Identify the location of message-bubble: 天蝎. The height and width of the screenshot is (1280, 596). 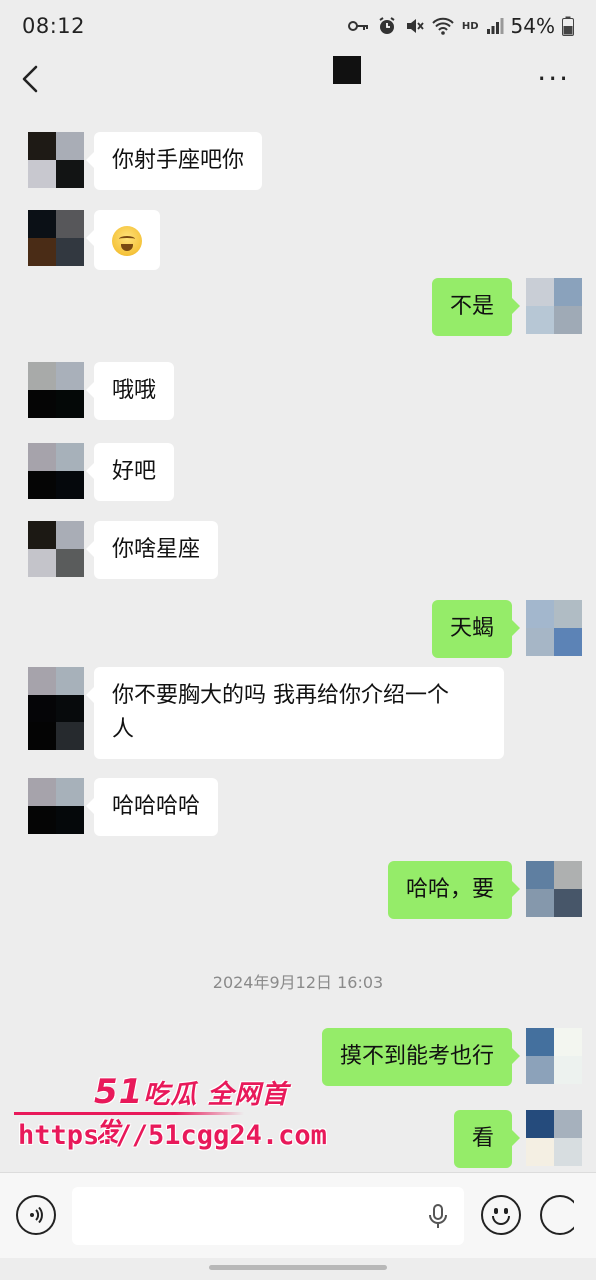
(476, 629).